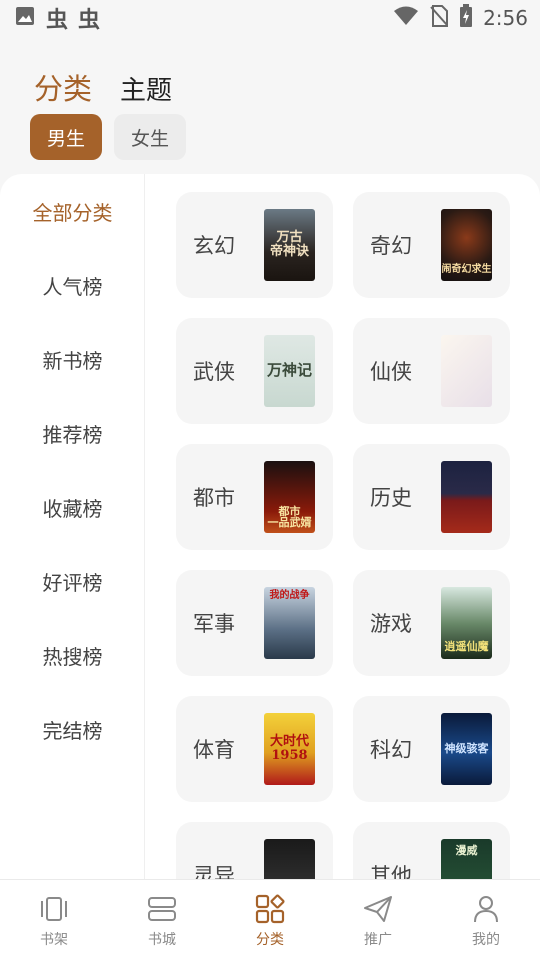 The width and height of the screenshot is (540, 960). Describe the element at coordinates (270, 79) in the screenshot. I see `header-tabs: 分类 主题` at that location.